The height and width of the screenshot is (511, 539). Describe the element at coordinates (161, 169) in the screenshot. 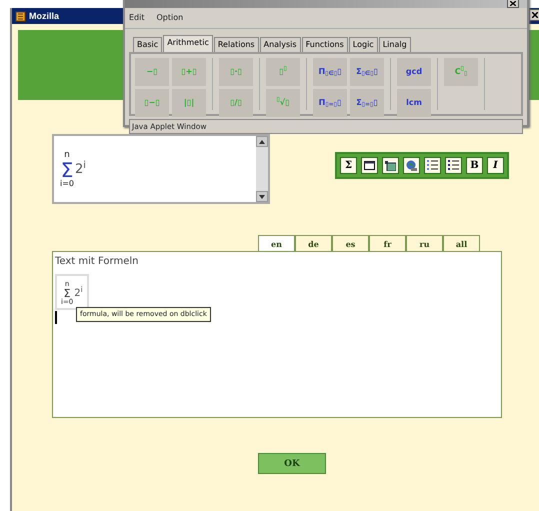

I see `formula-preview: n Σ i=0 2$^{i}$` at that location.